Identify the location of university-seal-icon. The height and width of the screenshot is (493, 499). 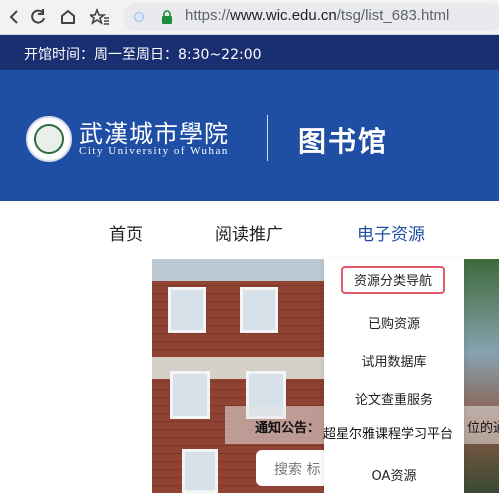
(49, 139).